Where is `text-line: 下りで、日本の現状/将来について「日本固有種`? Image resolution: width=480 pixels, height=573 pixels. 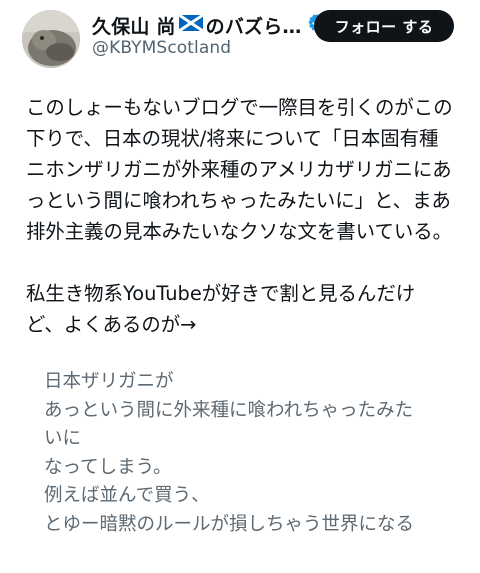
text-line: 下りで、日本の現状/将来について「日本固有種 is located at coordinates (232, 138).